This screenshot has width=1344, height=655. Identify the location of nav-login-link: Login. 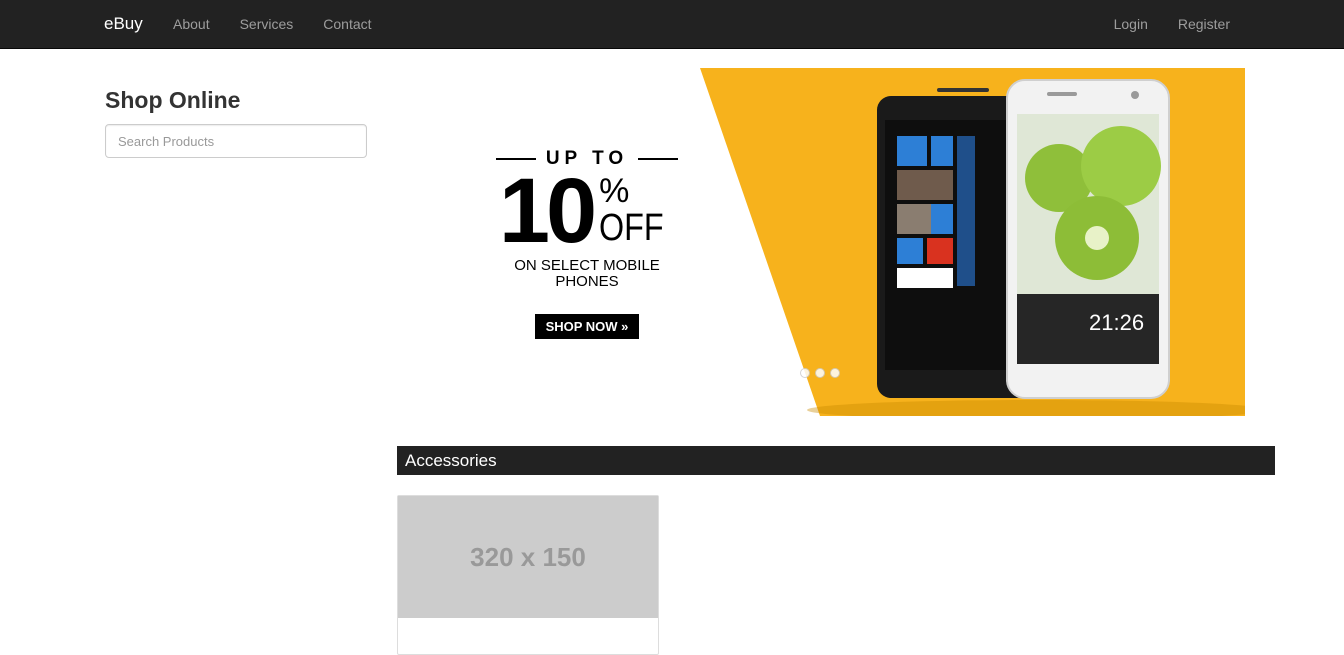
(1131, 24).